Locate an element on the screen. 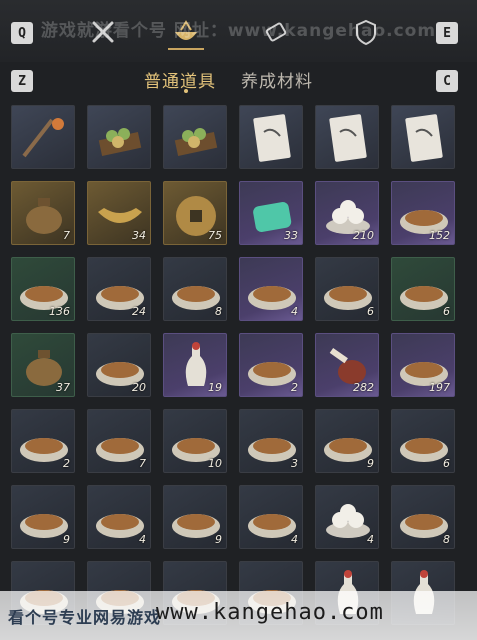 This screenshot has width=477, height=640. active-category-indicator is located at coordinates (186, 49).